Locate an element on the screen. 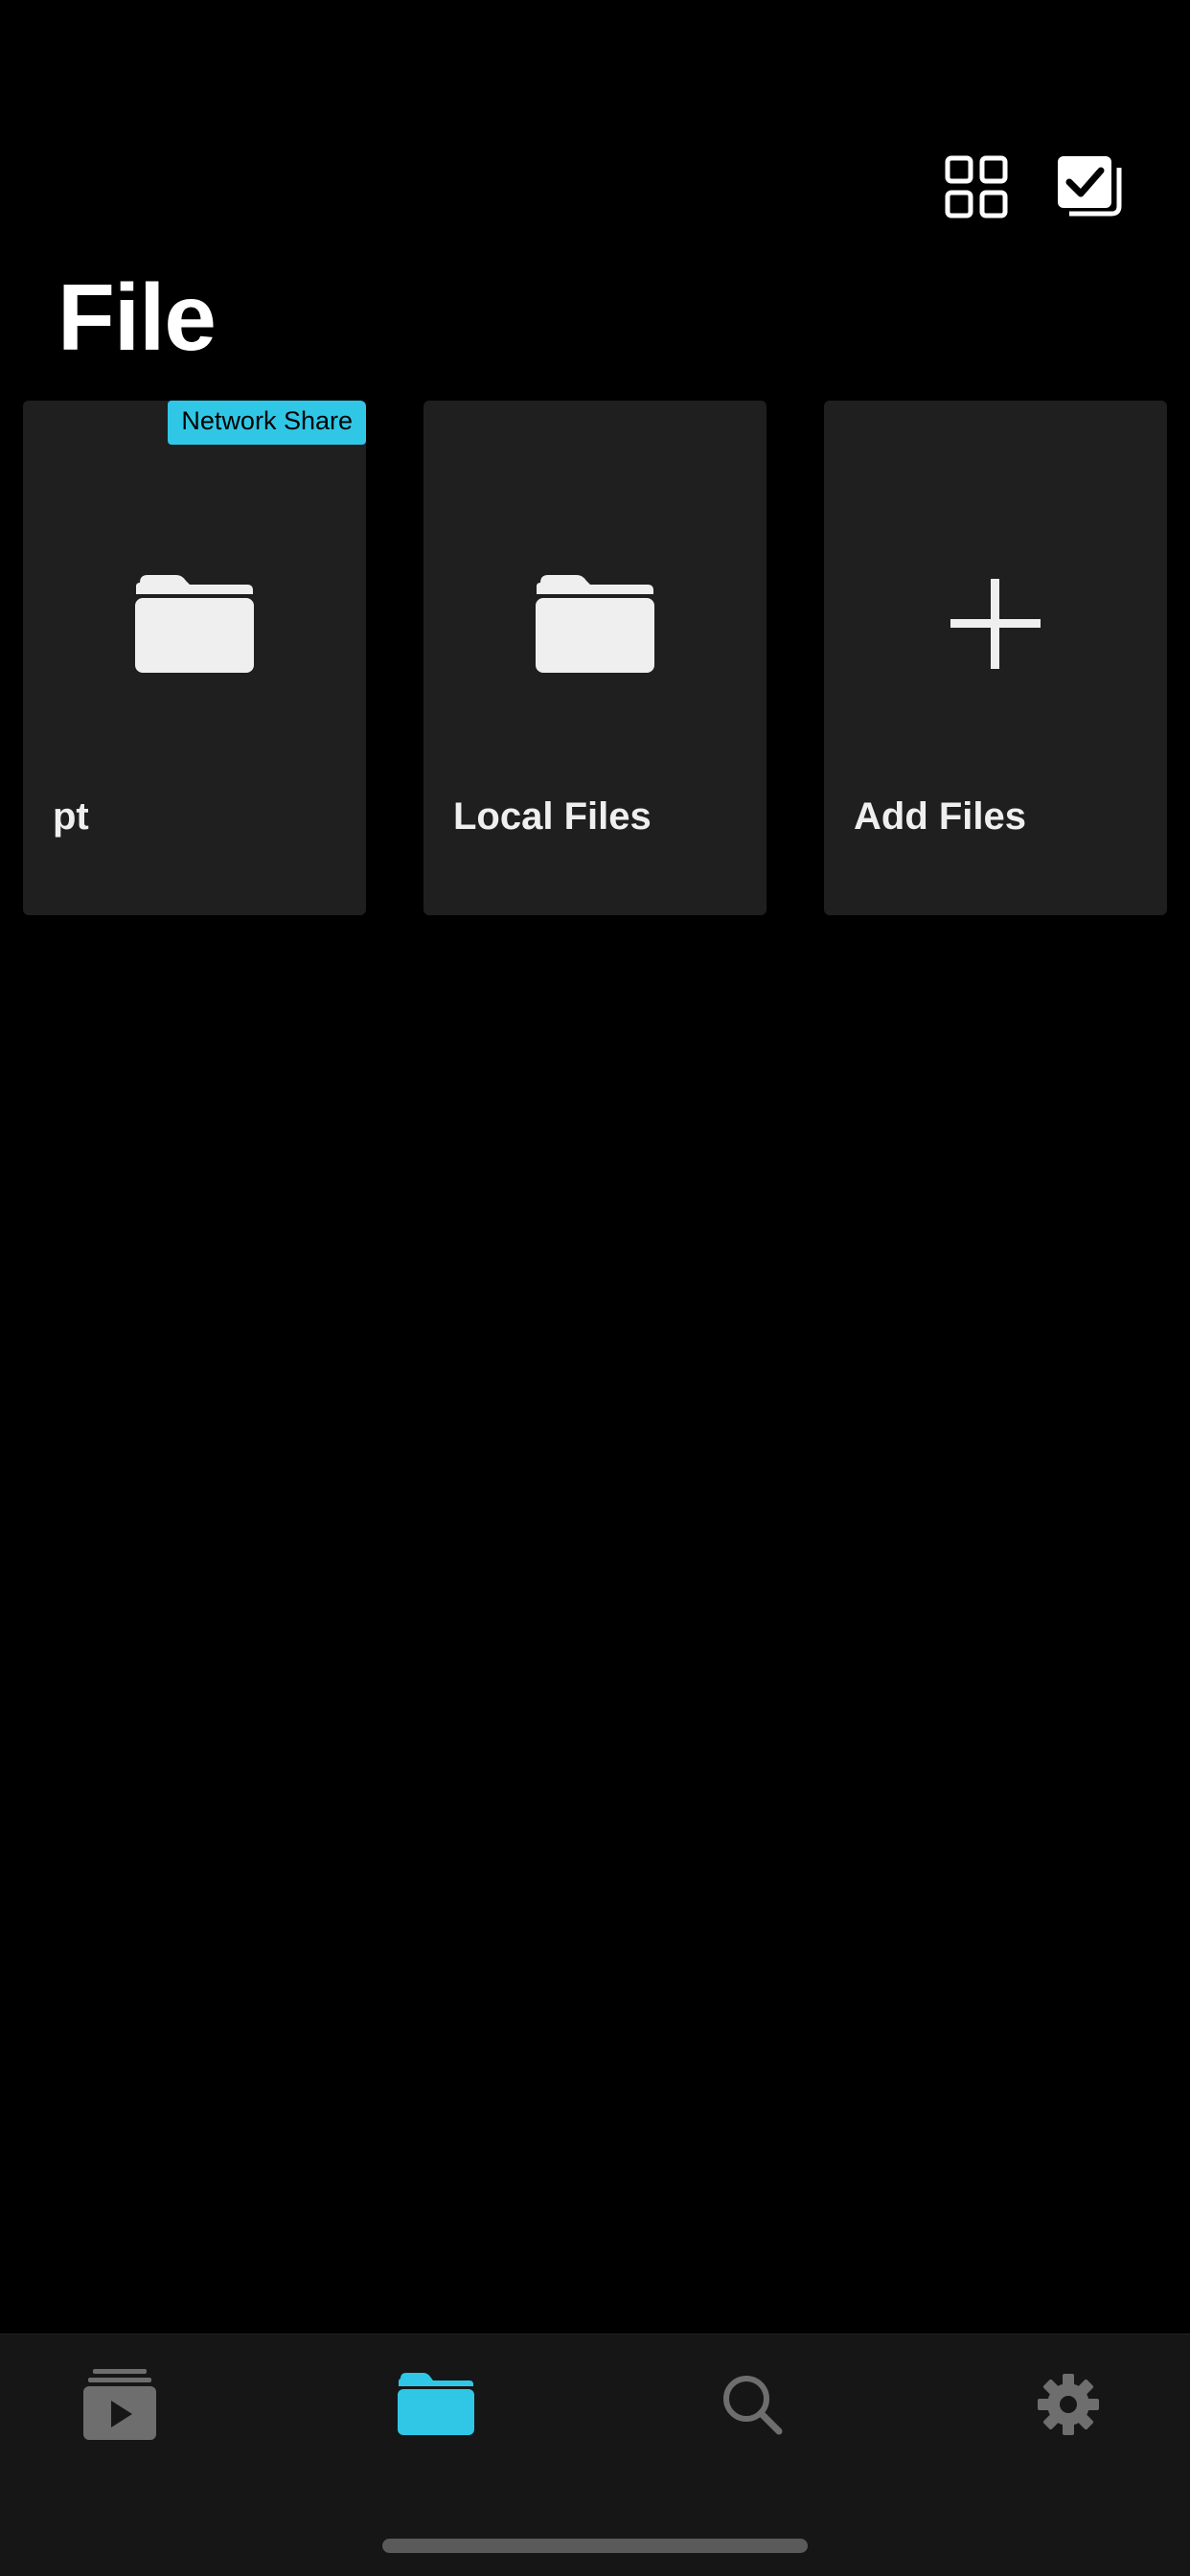 The height and width of the screenshot is (2576, 1190). search-icon is located at coordinates (753, 2407).